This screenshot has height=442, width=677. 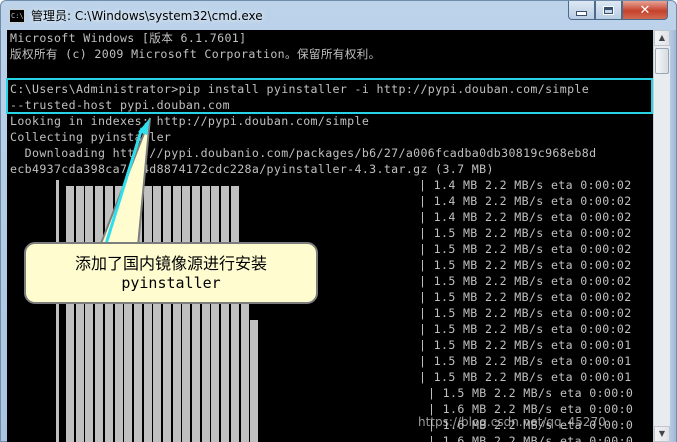 What do you see at coordinates (124, 182) in the screenshot?
I see `callout-pointer` at bounding box center [124, 182].